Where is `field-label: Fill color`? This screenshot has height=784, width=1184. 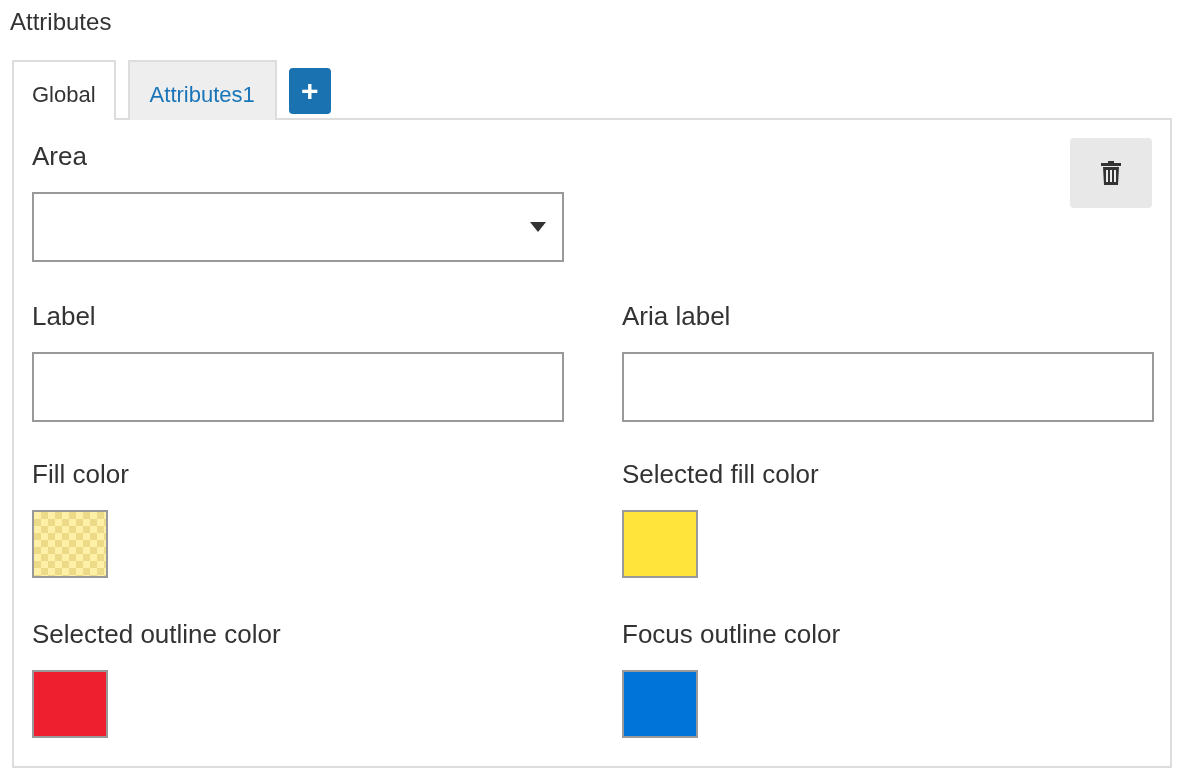 field-label: Fill color is located at coordinates (80, 474).